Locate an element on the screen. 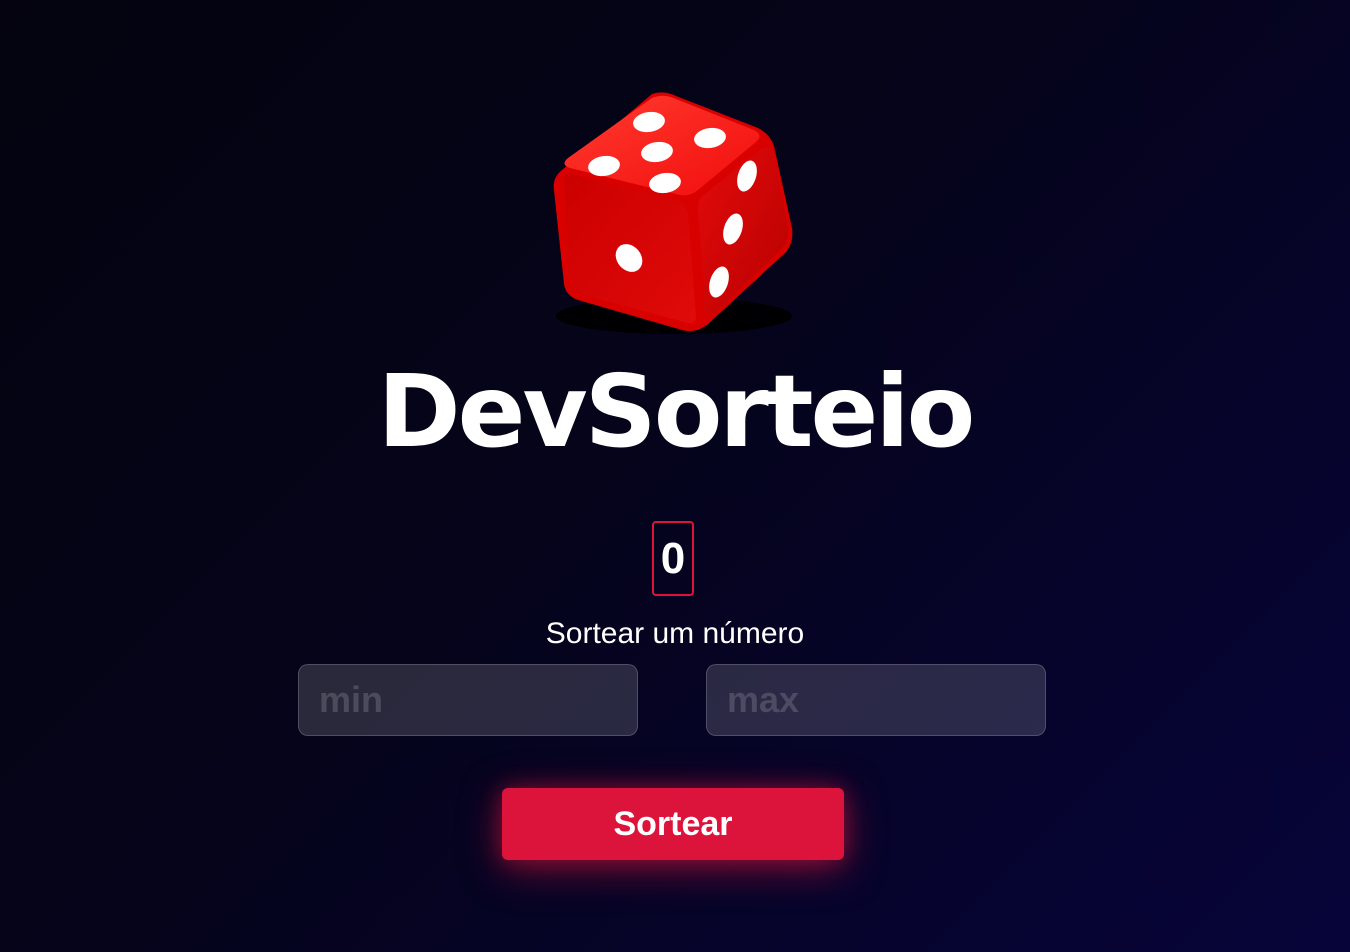 The image size is (1350, 952). max-input is located at coordinates (876, 700).